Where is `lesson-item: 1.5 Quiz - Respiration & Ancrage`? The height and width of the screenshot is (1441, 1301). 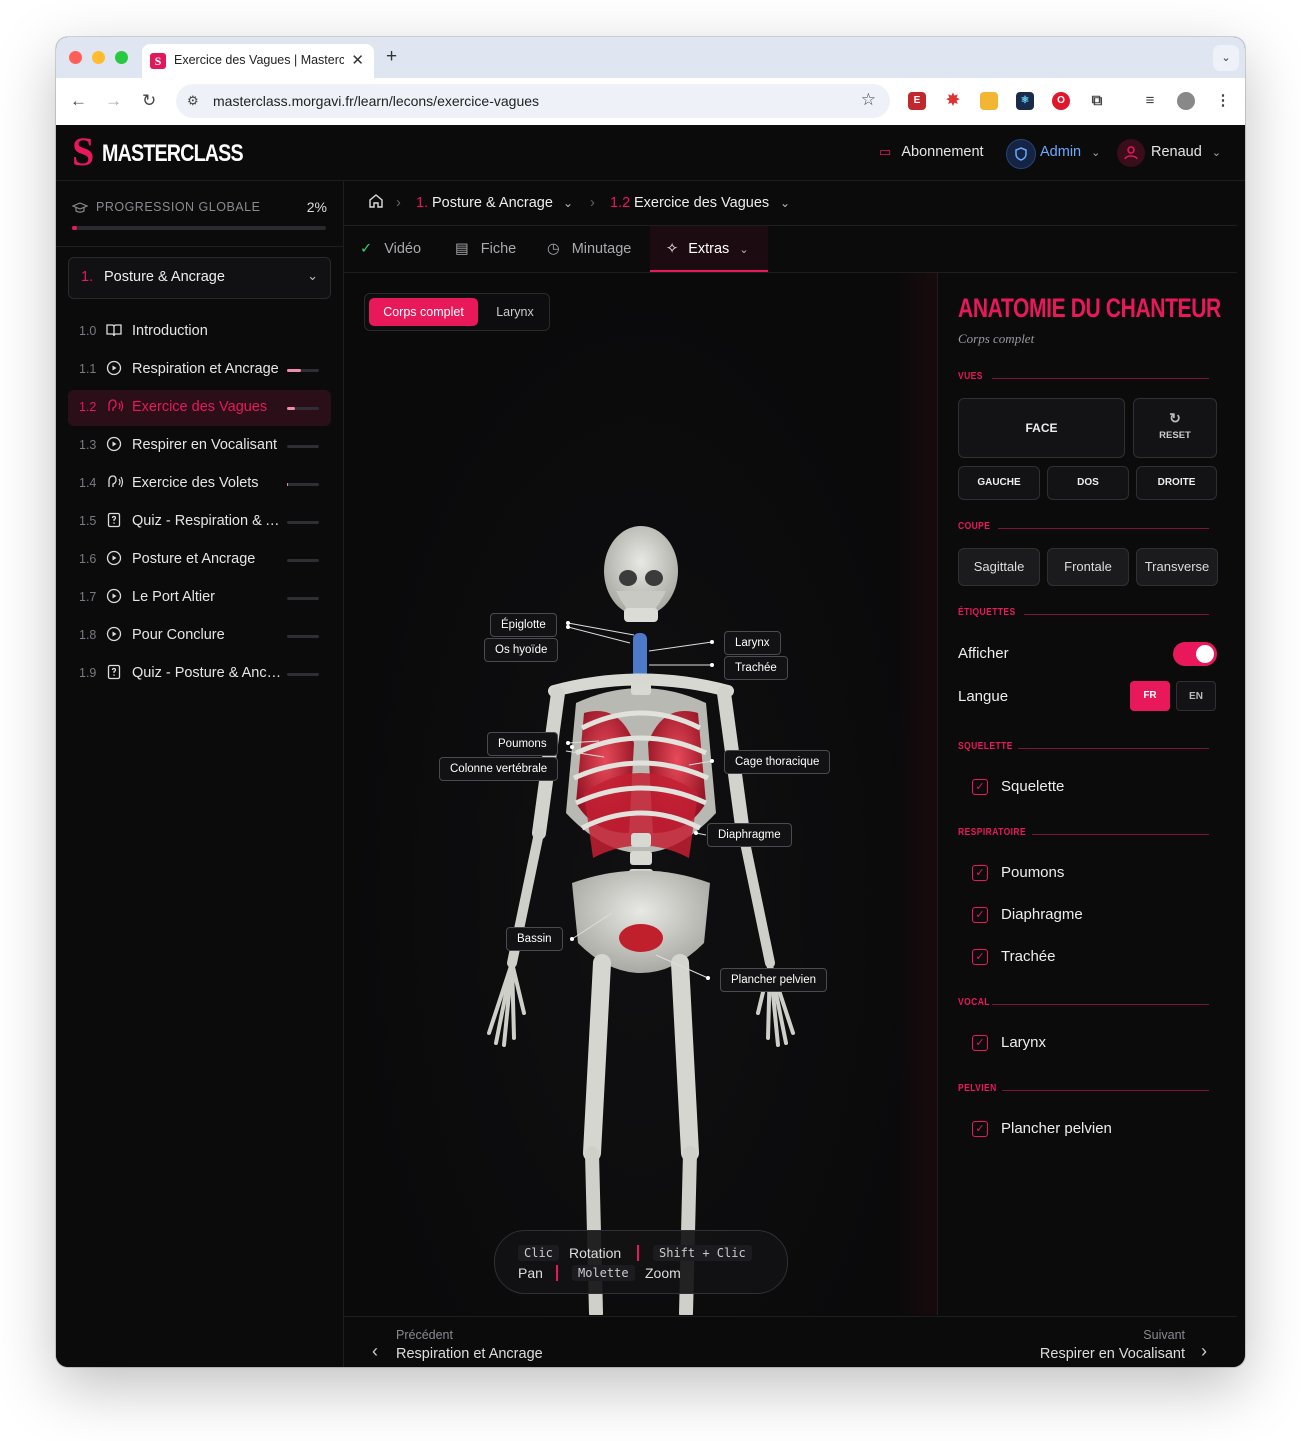 lesson-item: 1.5 Quiz - Respiration & Ancrage is located at coordinates (199, 522).